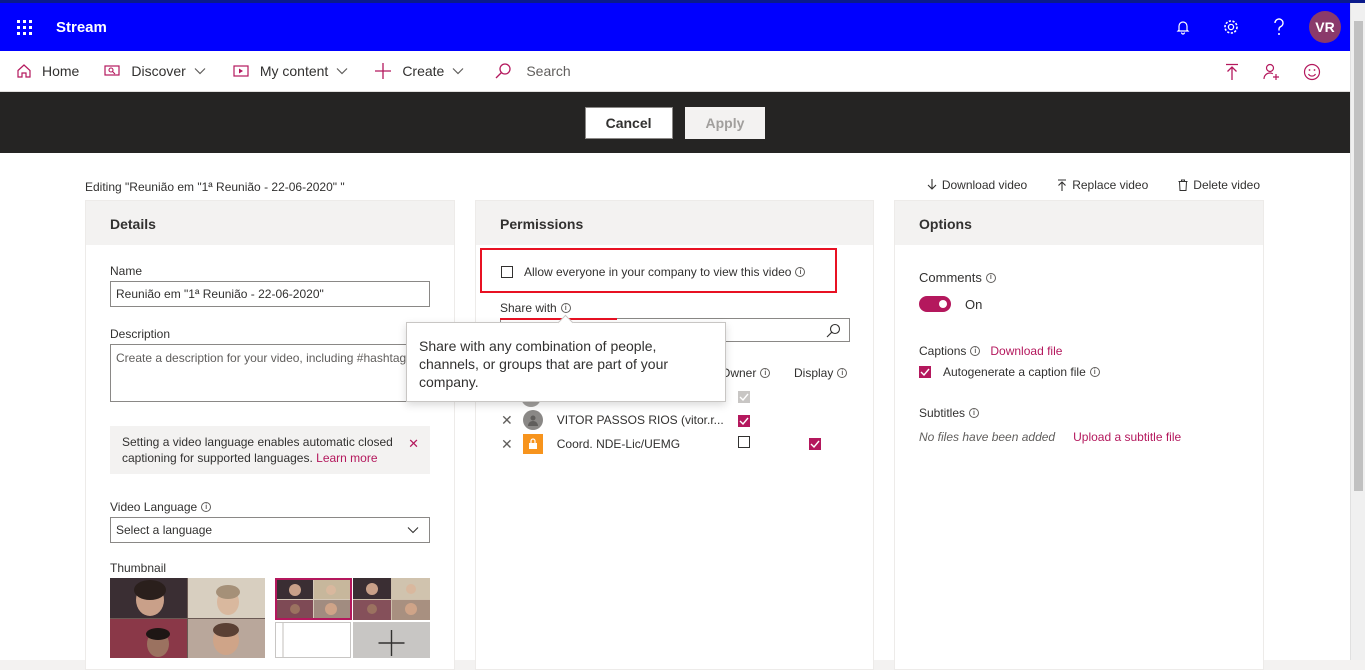 The image size is (1365, 670). I want to click on waffle-icon, so click(24, 27).